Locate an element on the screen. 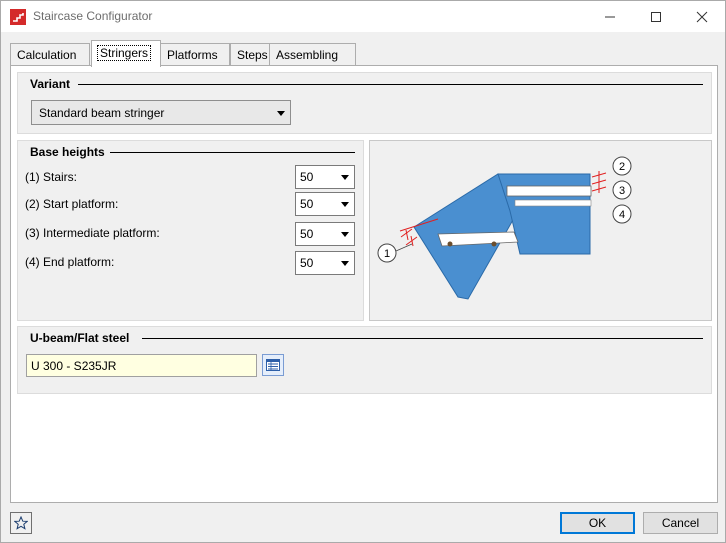 Image resolution: width=726 pixels, height=543 pixels. tab-label: Assembling is located at coordinates (307, 55).